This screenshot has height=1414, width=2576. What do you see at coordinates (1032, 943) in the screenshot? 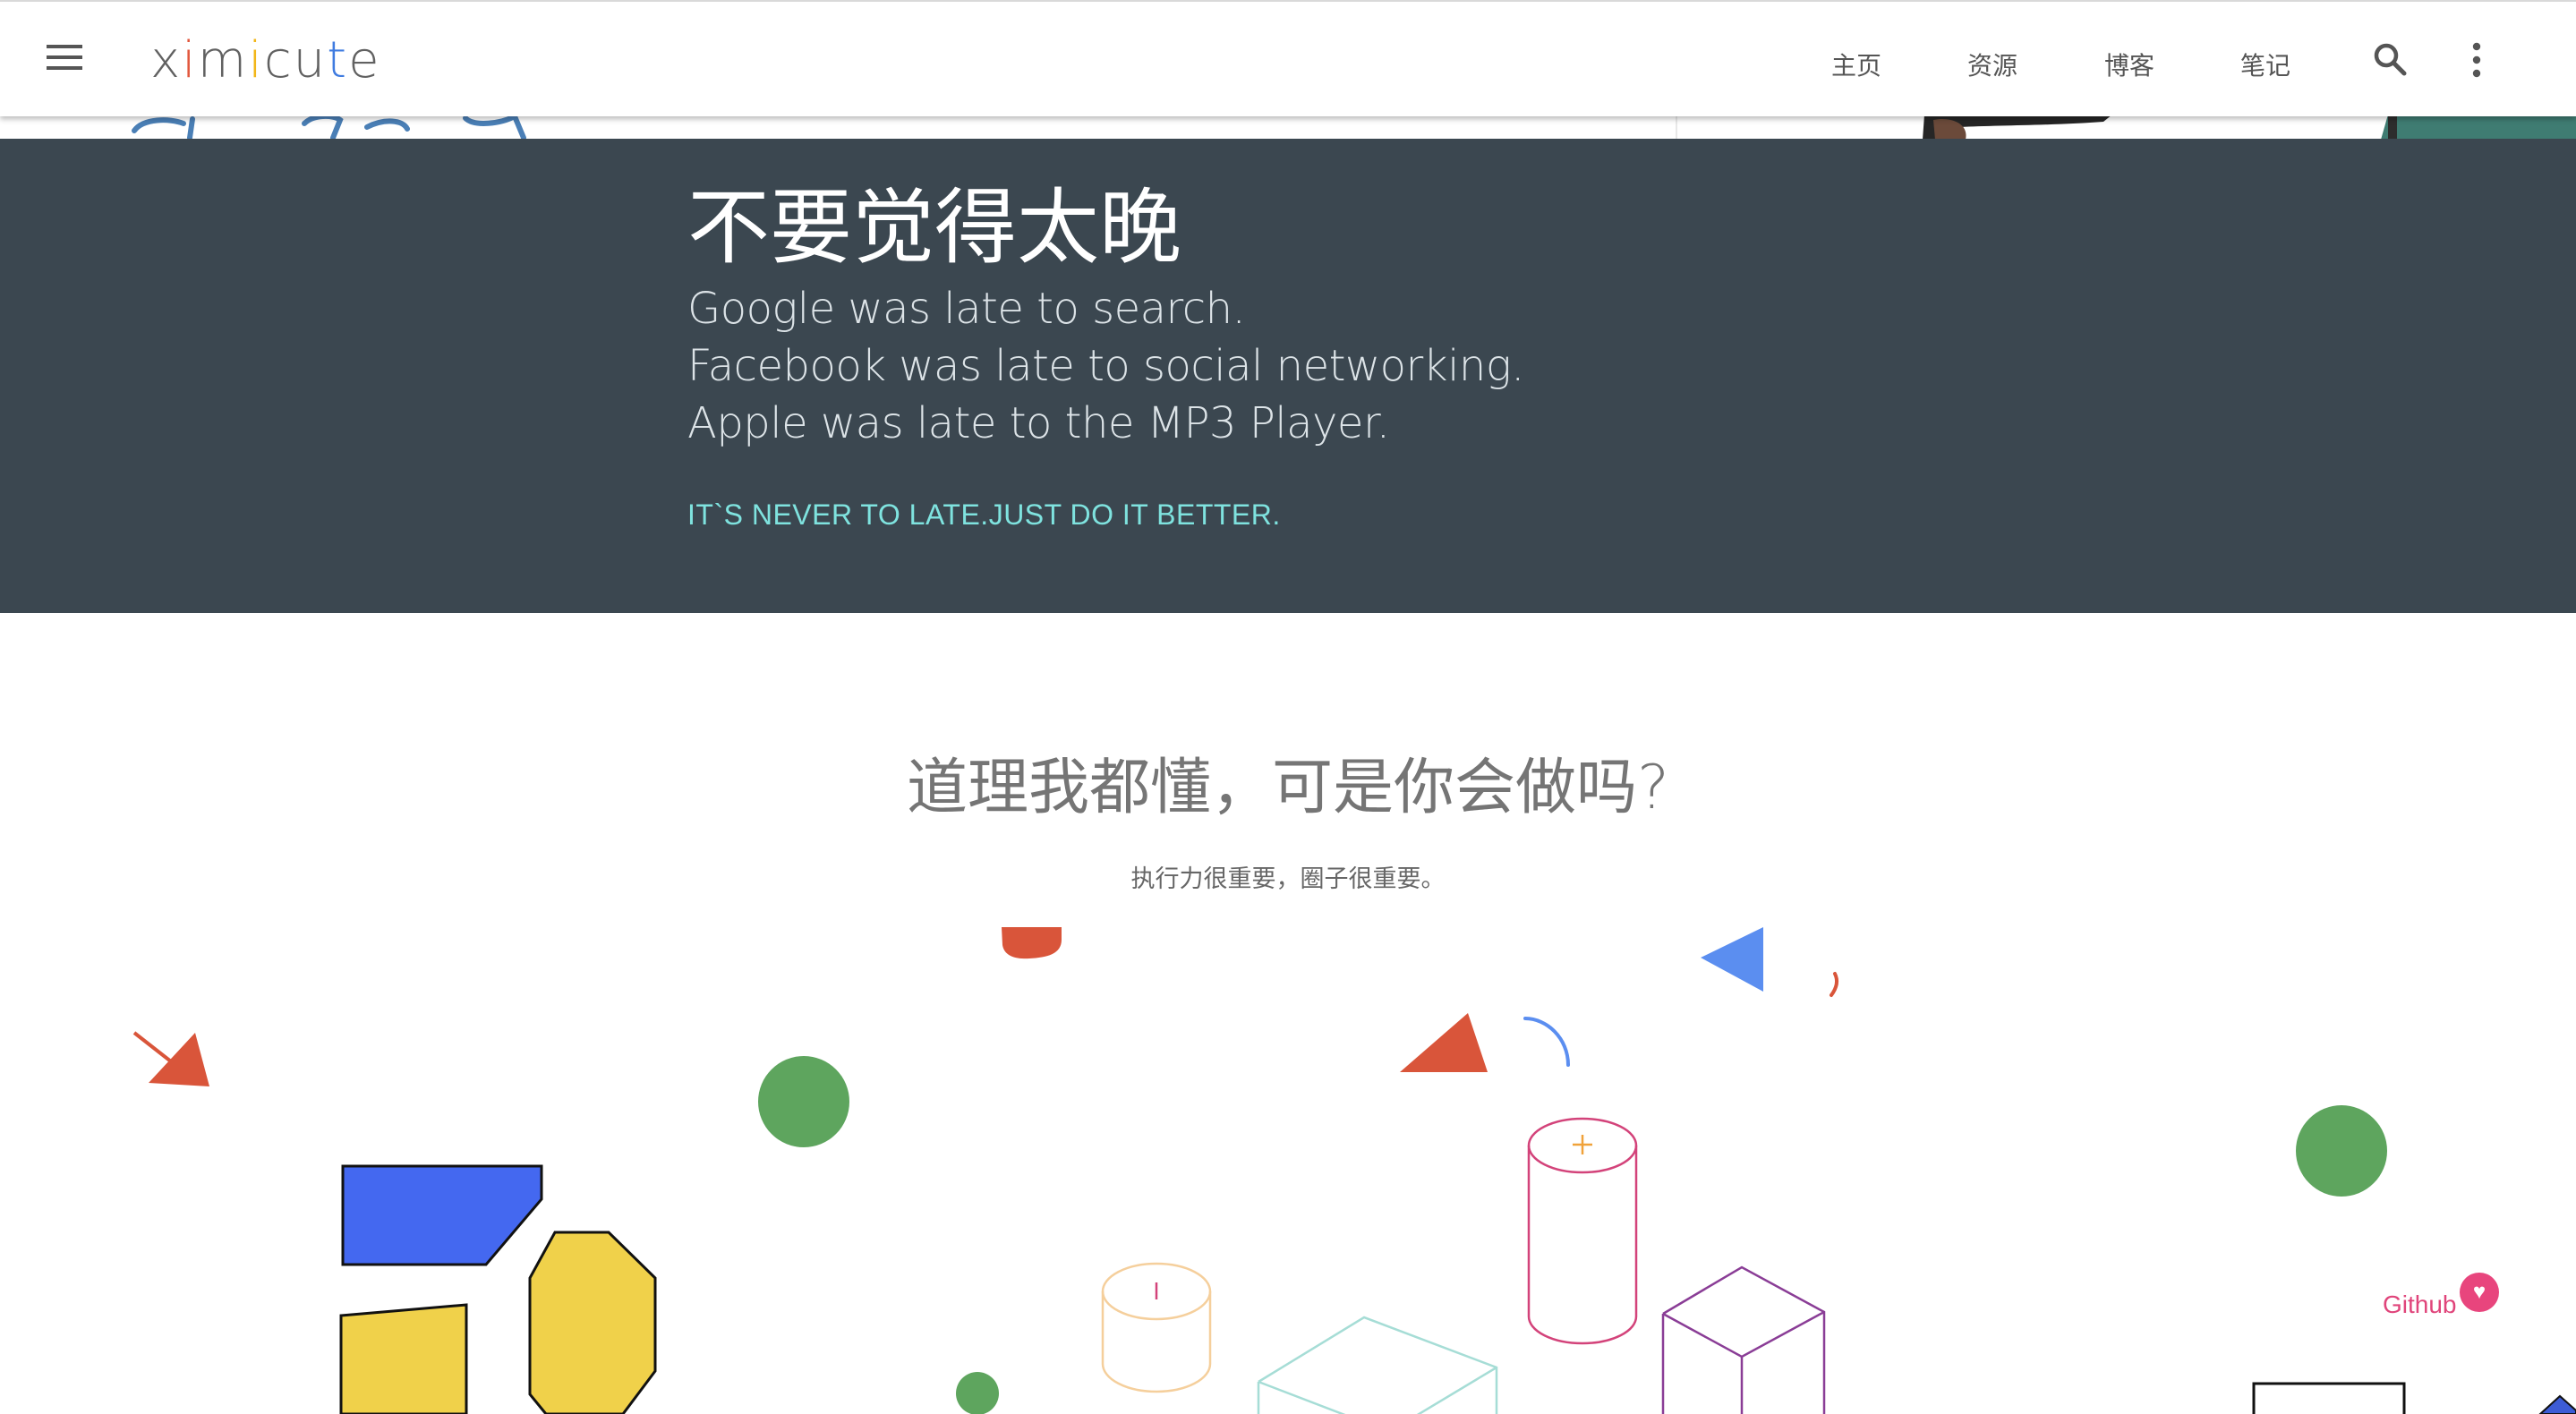
I see `red-half-circle-shape` at bounding box center [1032, 943].